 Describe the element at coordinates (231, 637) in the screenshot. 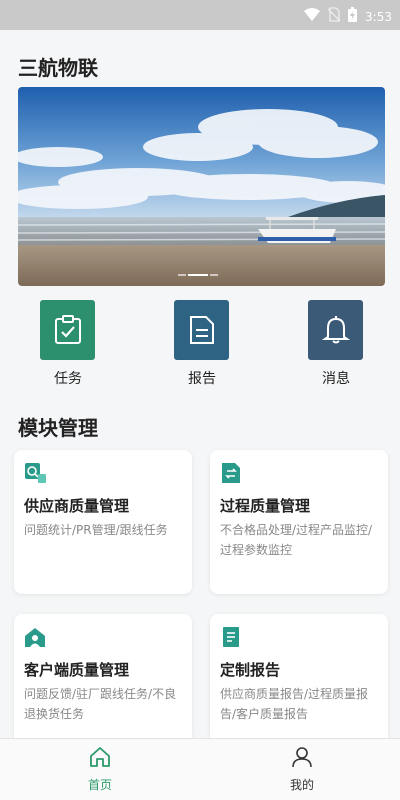

I see `custom-report-icon` at that location.